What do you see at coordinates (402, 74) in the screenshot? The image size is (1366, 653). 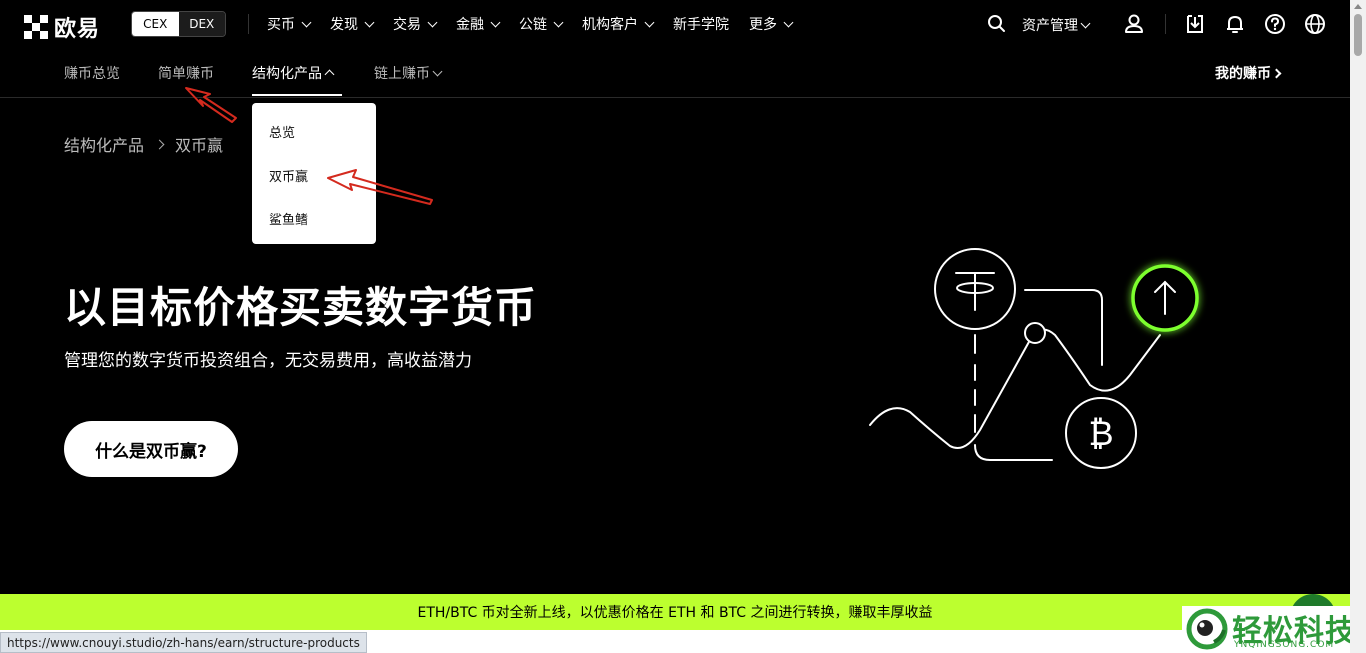 I see `subnav-label: 链上赚币` at bounding box center [402, 74].